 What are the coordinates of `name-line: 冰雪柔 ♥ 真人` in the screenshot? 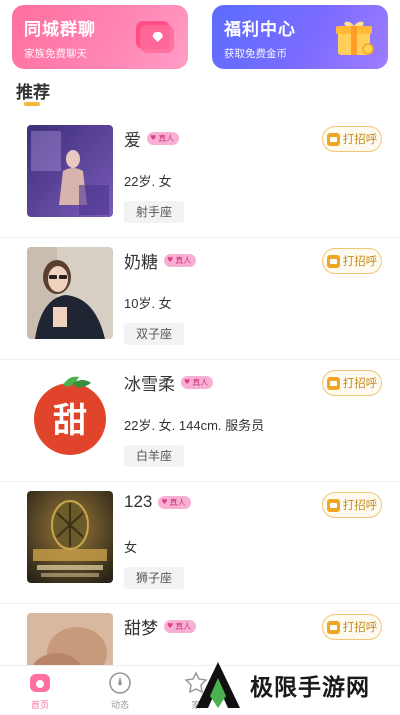 It's located at (169, 382).